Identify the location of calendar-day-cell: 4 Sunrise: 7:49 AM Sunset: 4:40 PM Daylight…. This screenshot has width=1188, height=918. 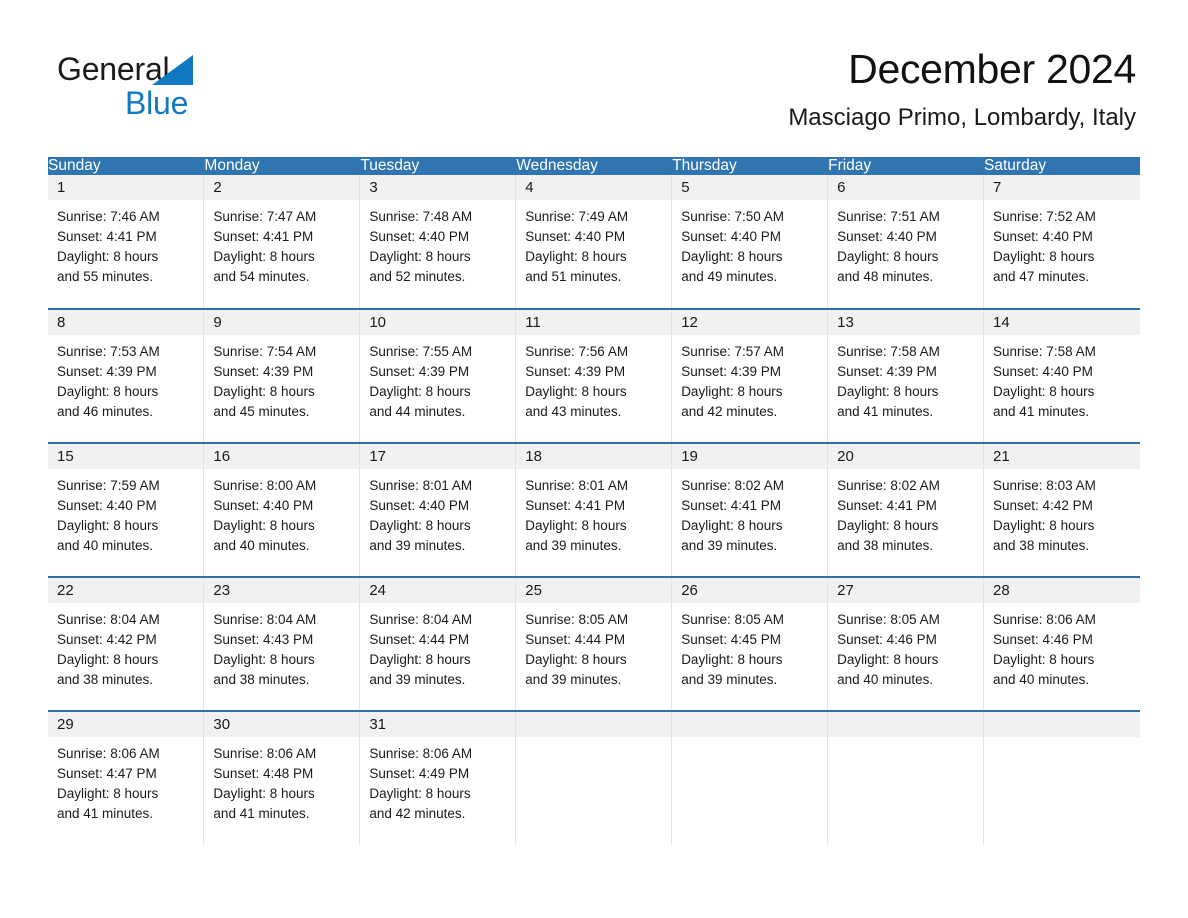
(594, 242).